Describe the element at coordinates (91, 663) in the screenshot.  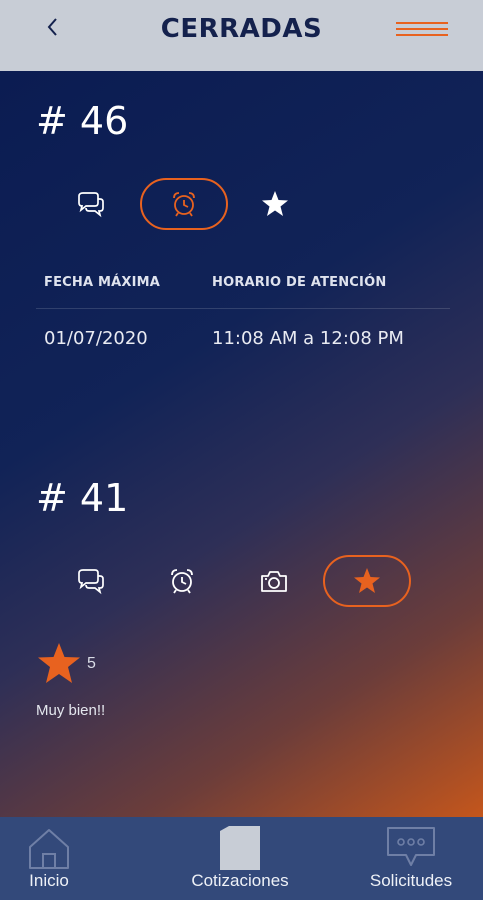
I see `rating-value: 5` at that location.